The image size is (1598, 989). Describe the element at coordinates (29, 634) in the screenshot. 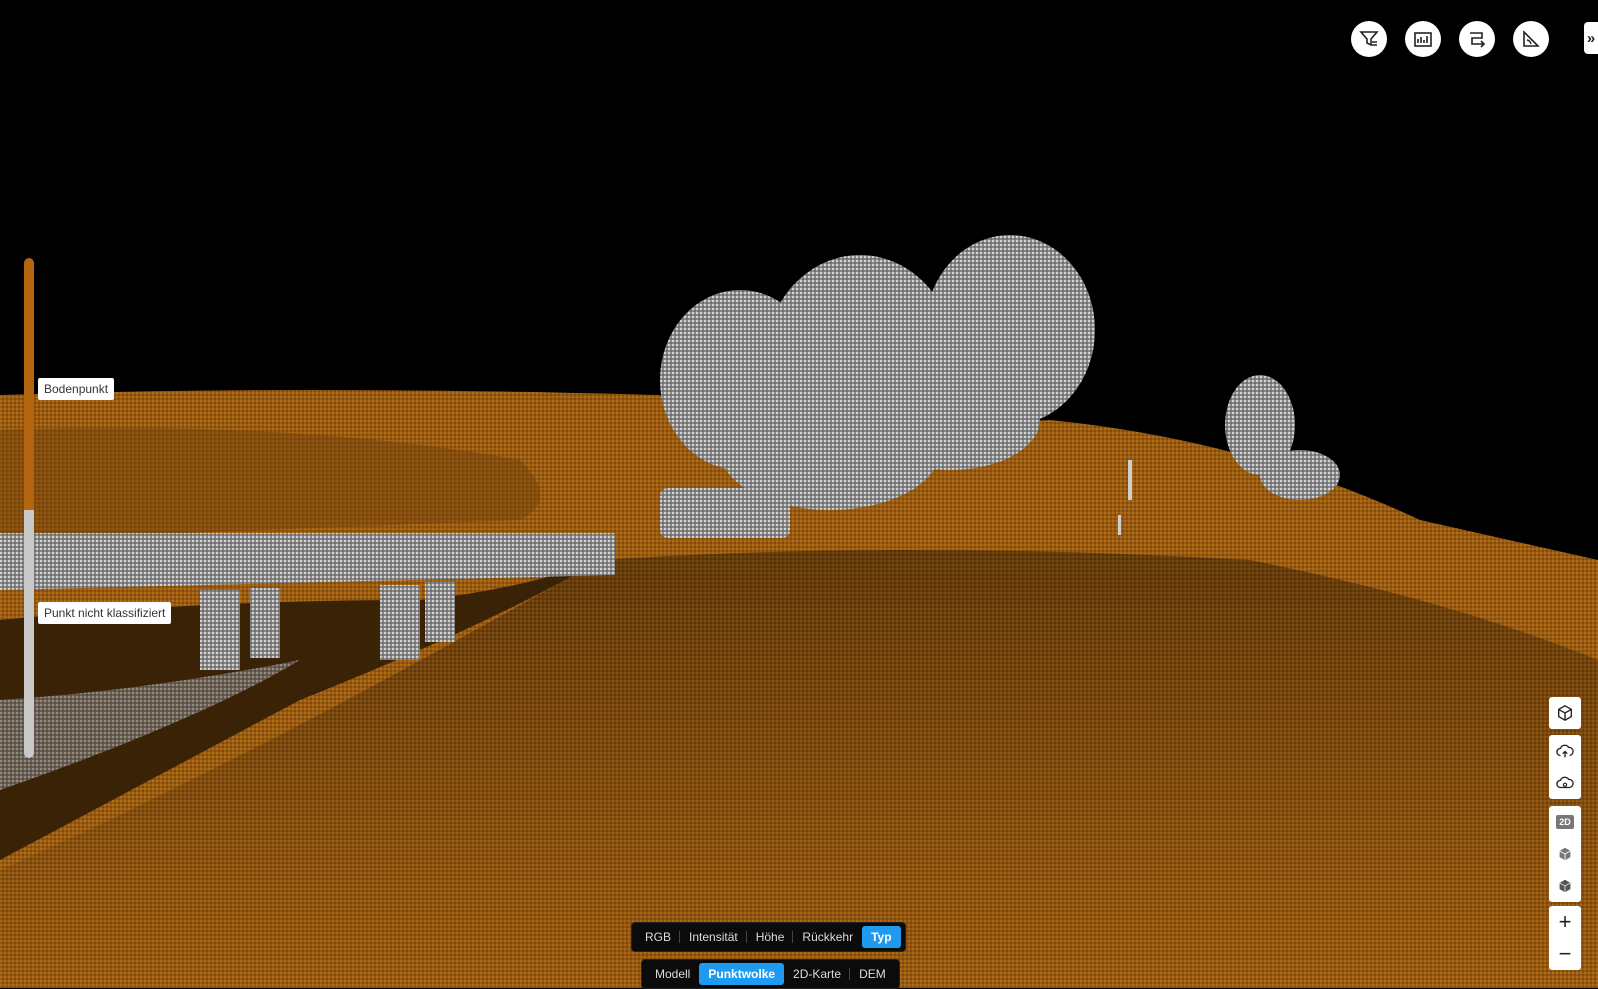

I see `legend-segment-unclassified` at that location.